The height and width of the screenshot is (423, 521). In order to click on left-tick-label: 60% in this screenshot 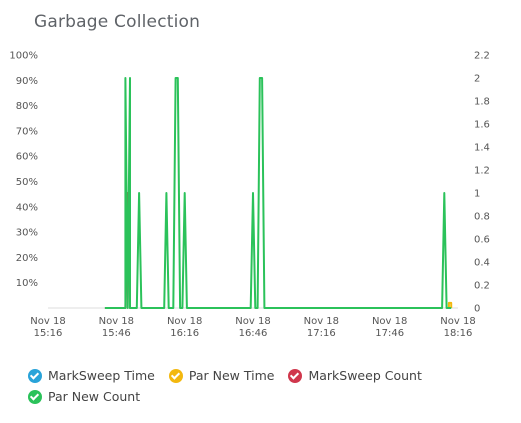, I will do `click(27, 157)`.